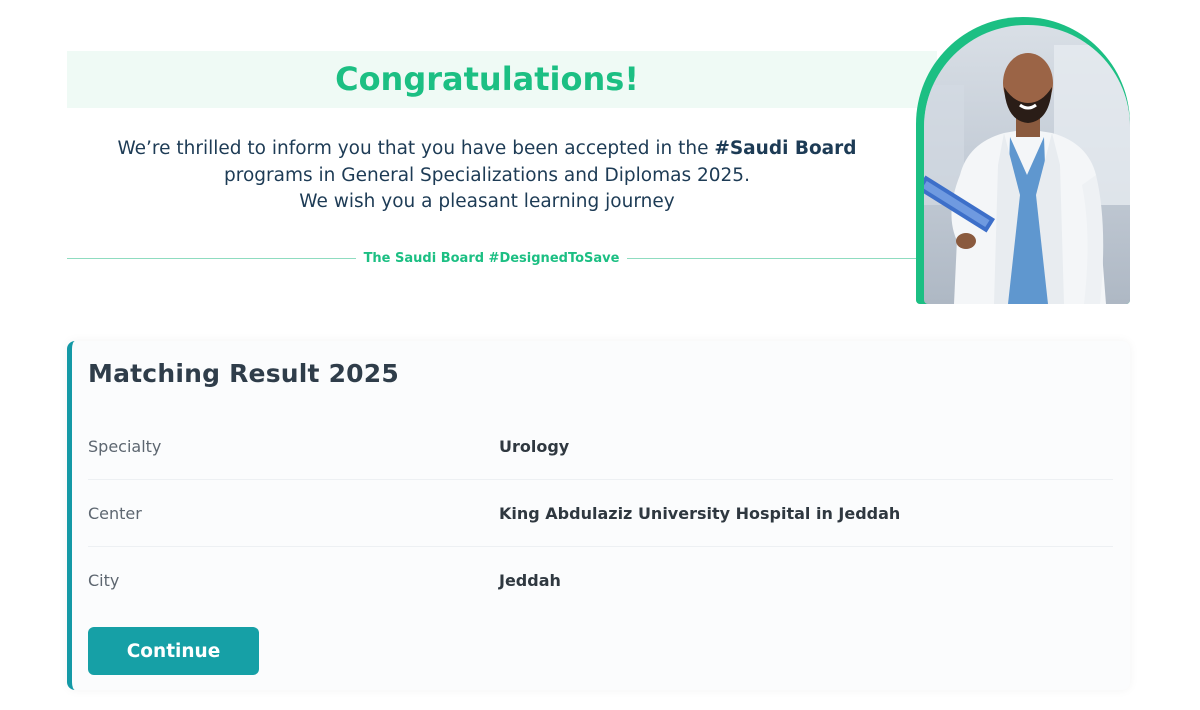  What do you see at coordinates (211, 258) in the screenshot?
I see `divider-line-left` at bounding box center [211, 258].